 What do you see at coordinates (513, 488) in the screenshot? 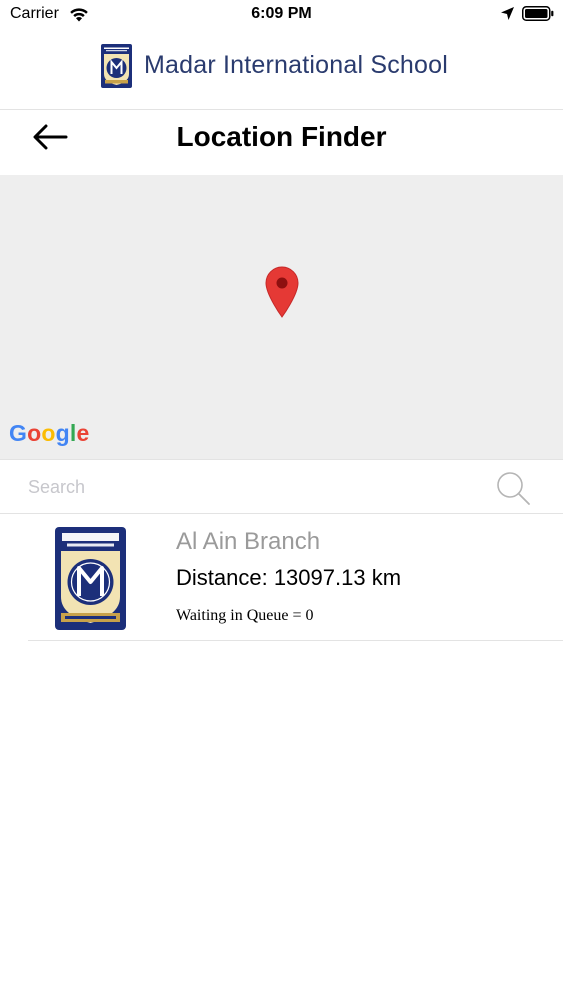
I see `search-icon` at bounding box center [513, 488].